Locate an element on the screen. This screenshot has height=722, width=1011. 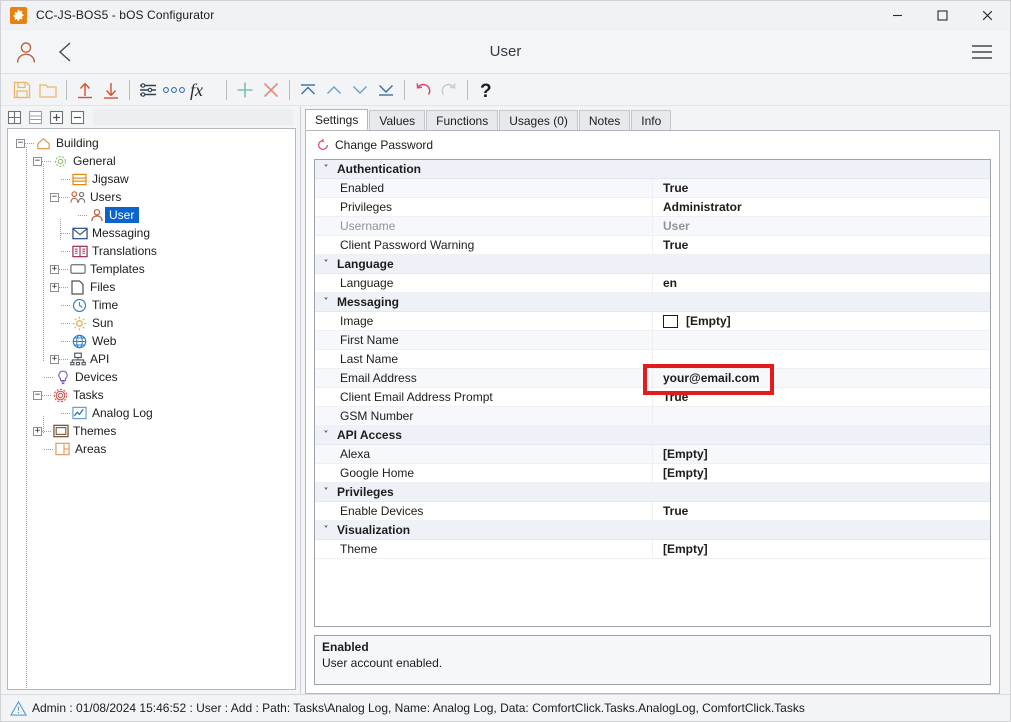
tree-item-building: − Building is located at coordinates (151, 143).